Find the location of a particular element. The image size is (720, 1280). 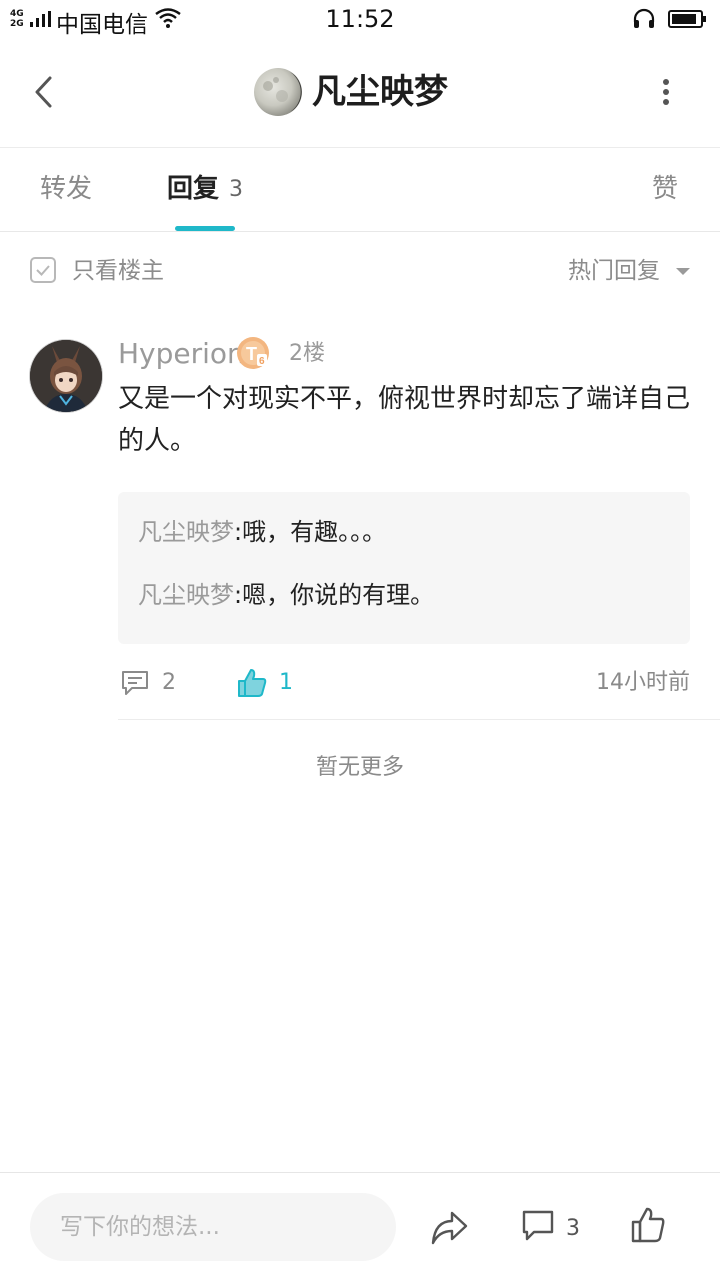

status-bar: 4G 2G 中国电信 11:52 is located at coordinates (360, 20).